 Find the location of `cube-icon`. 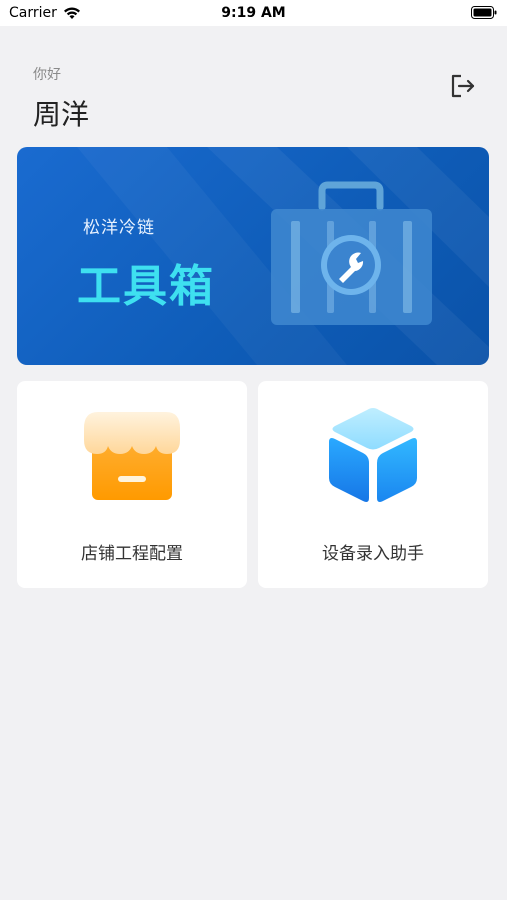

cube-icon is located at coordinates (373, 455).